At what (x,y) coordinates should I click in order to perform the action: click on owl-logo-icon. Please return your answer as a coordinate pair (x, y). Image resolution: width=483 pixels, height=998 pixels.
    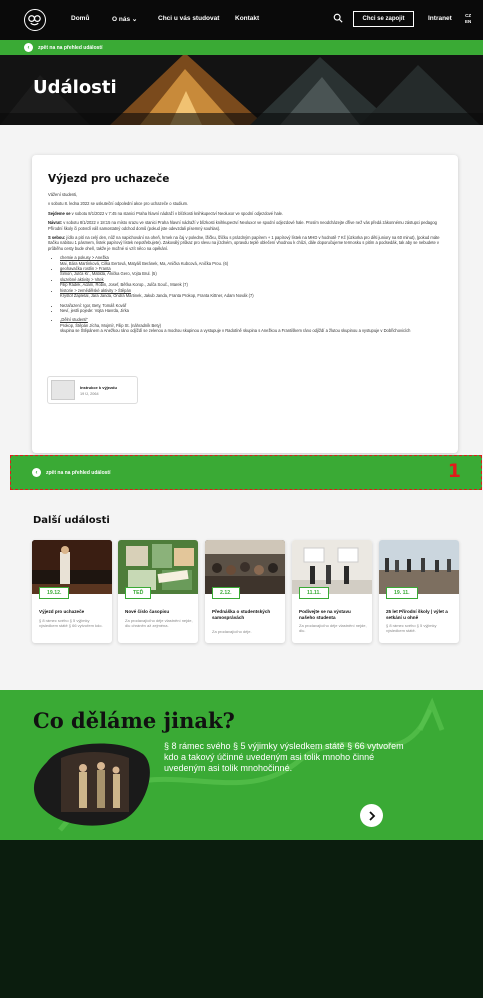
    Looking at the image, I should click on (34, 20).